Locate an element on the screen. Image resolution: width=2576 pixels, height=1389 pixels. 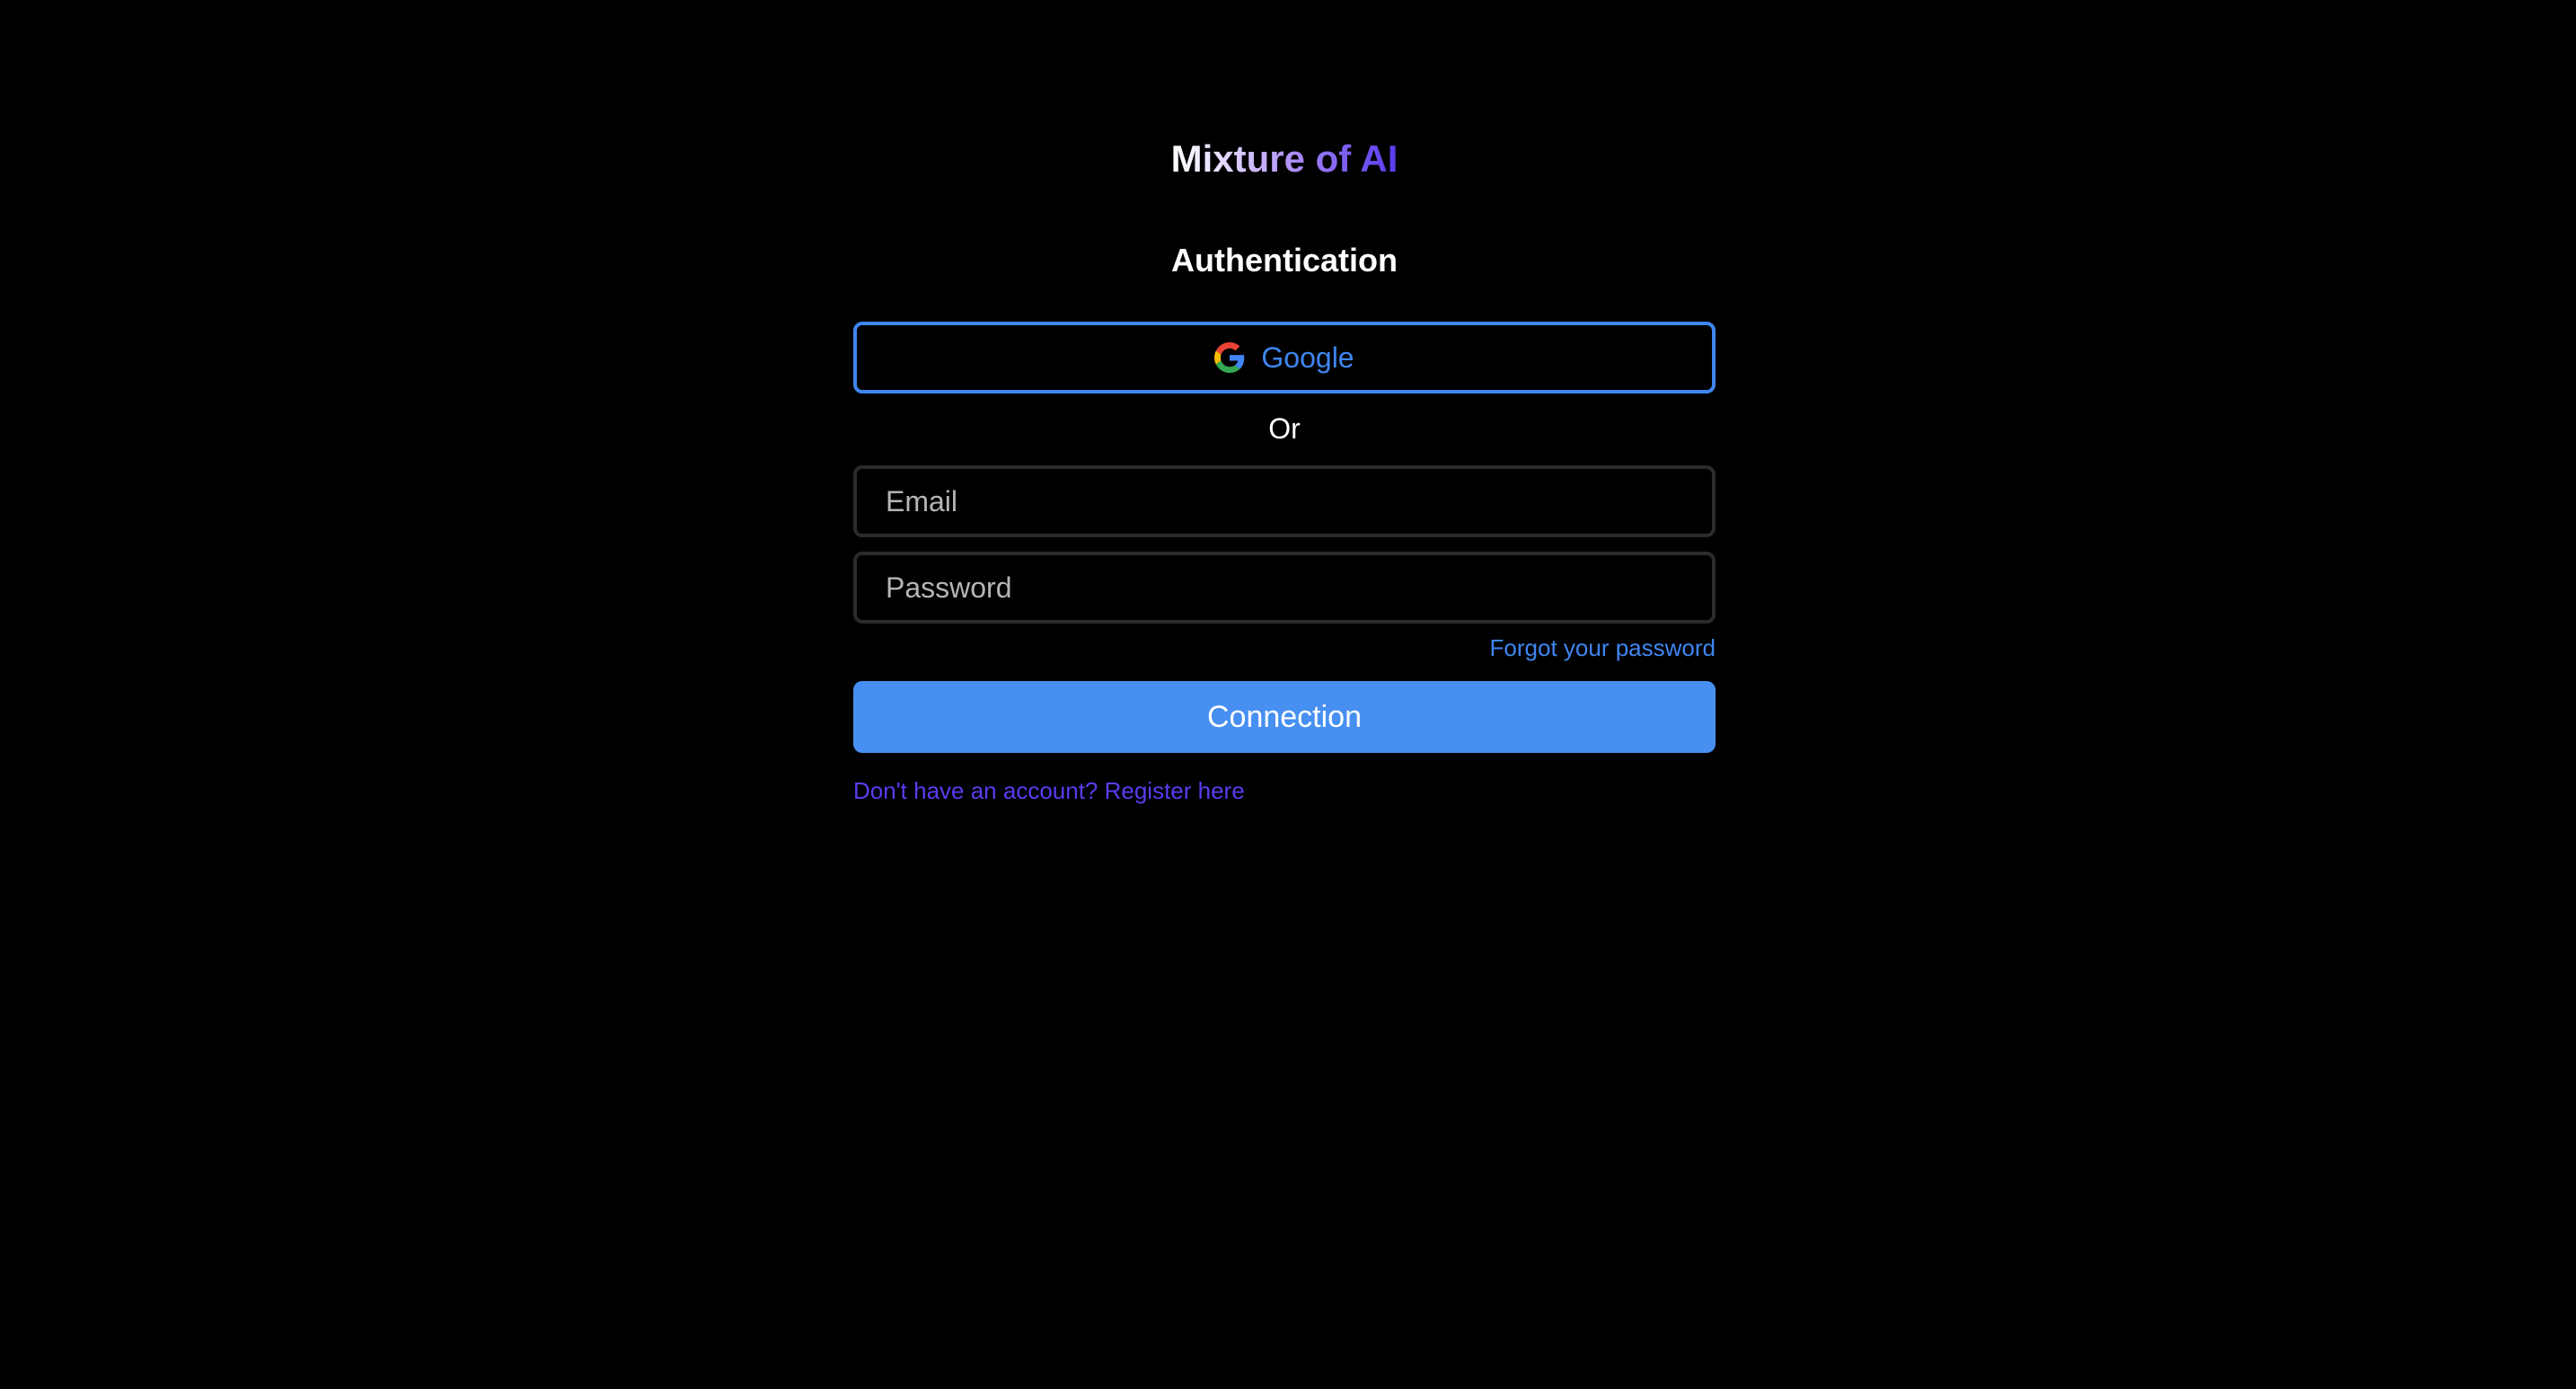
page-title: Authentication is located at coordinates (1284, 260).